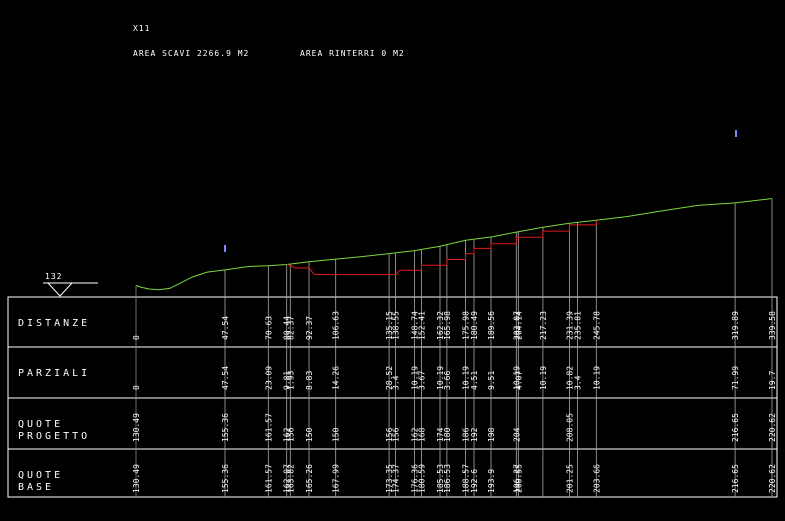 Image resolution: width=785 pixels, height=521 pixels. What do you see at coordinates (396, 478) in the screenshot?
I see `quota-base-value: 174.37` at bounding box center [396, 478].